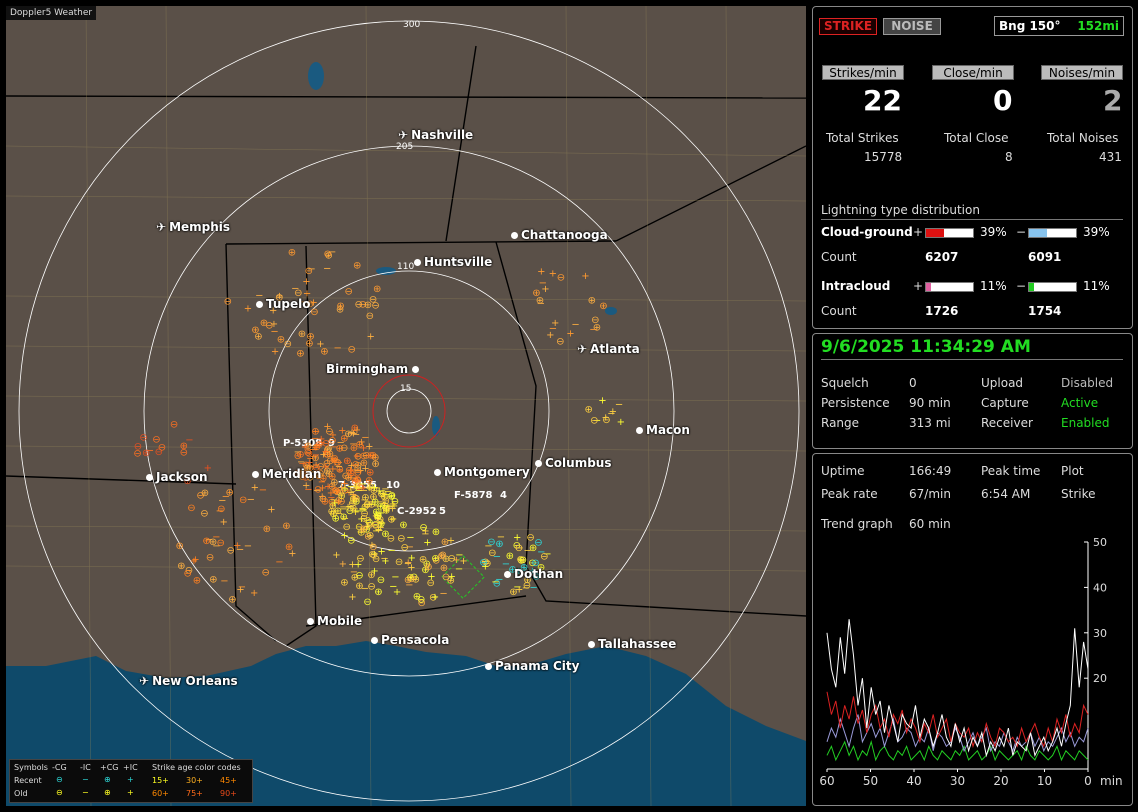  What do you see at coordinates (970, 662) in the screenshot?
I see `trend-chart: 50 40 30 20 60 50 40 30 20 10 0 min` at bounding box center [970, 662].